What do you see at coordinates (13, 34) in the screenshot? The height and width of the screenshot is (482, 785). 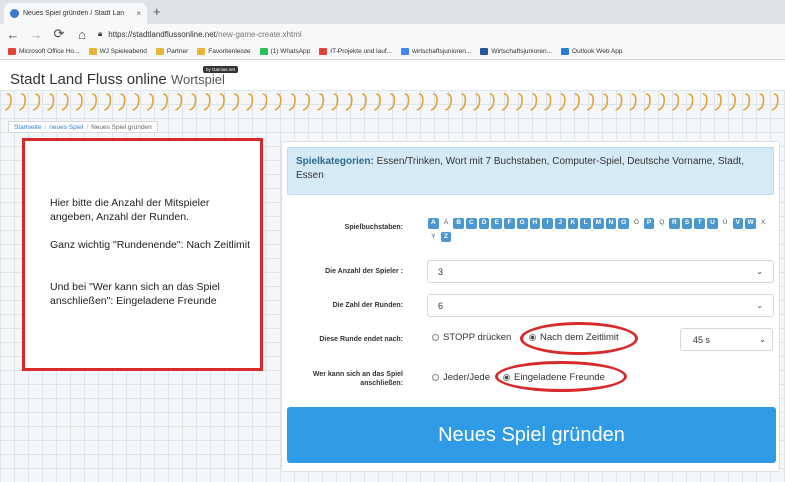 I see `back-icon: ←` at bounding box center [13, 34].